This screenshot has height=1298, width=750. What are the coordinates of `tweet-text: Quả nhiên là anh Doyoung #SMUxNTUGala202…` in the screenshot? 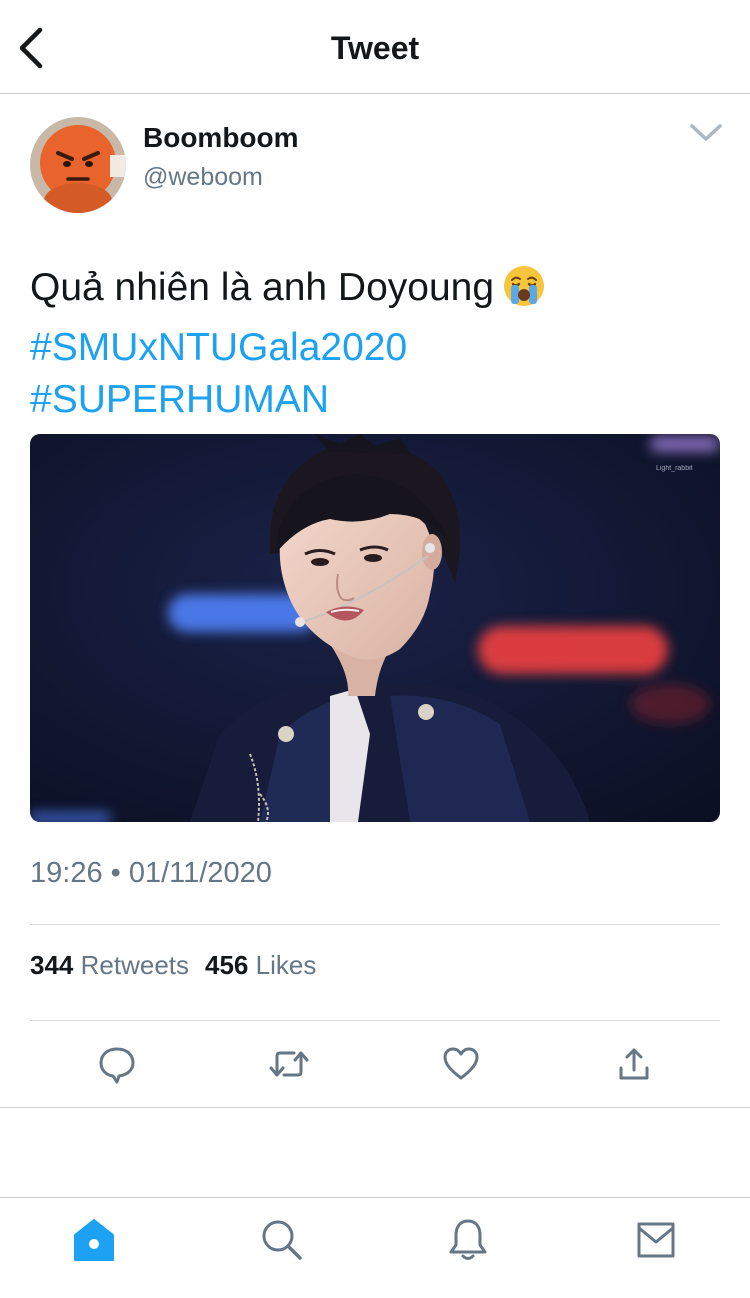 It's located at (375, 344).